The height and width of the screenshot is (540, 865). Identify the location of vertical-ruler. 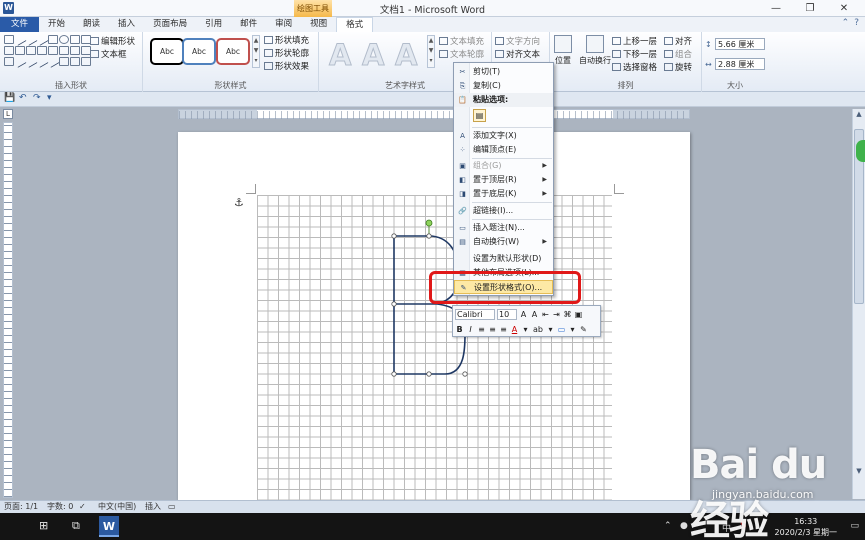
(8, 310).